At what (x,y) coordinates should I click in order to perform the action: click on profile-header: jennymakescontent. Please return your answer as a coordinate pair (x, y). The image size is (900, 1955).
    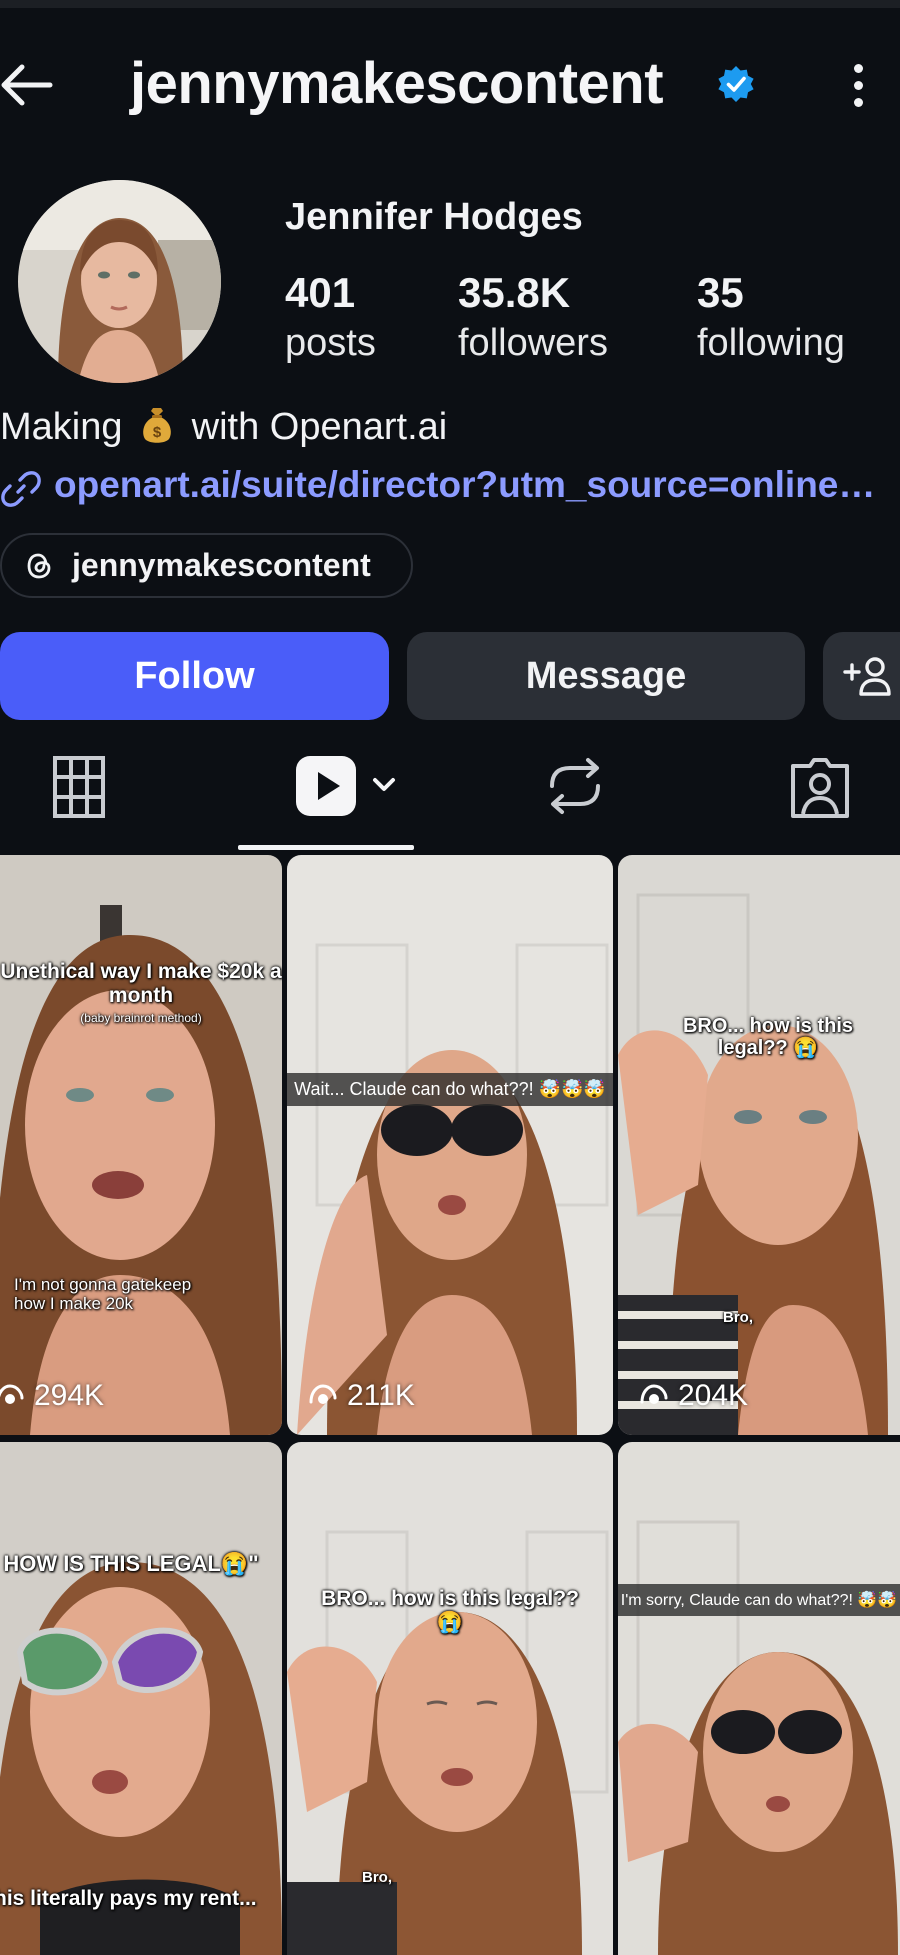
    Looking at the image, I should click on (450, 85).